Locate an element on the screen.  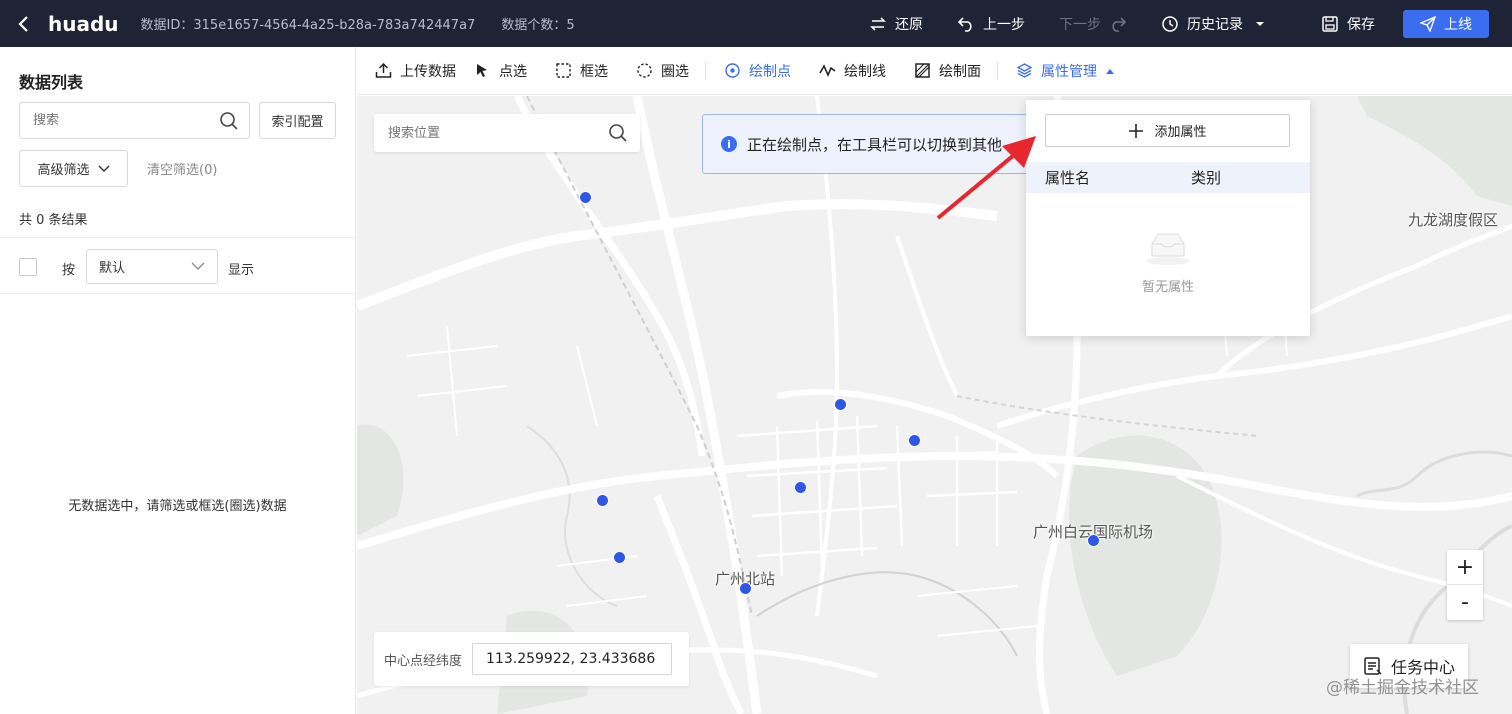
empty-inbox-icon is located at coordinates (1168, 249).